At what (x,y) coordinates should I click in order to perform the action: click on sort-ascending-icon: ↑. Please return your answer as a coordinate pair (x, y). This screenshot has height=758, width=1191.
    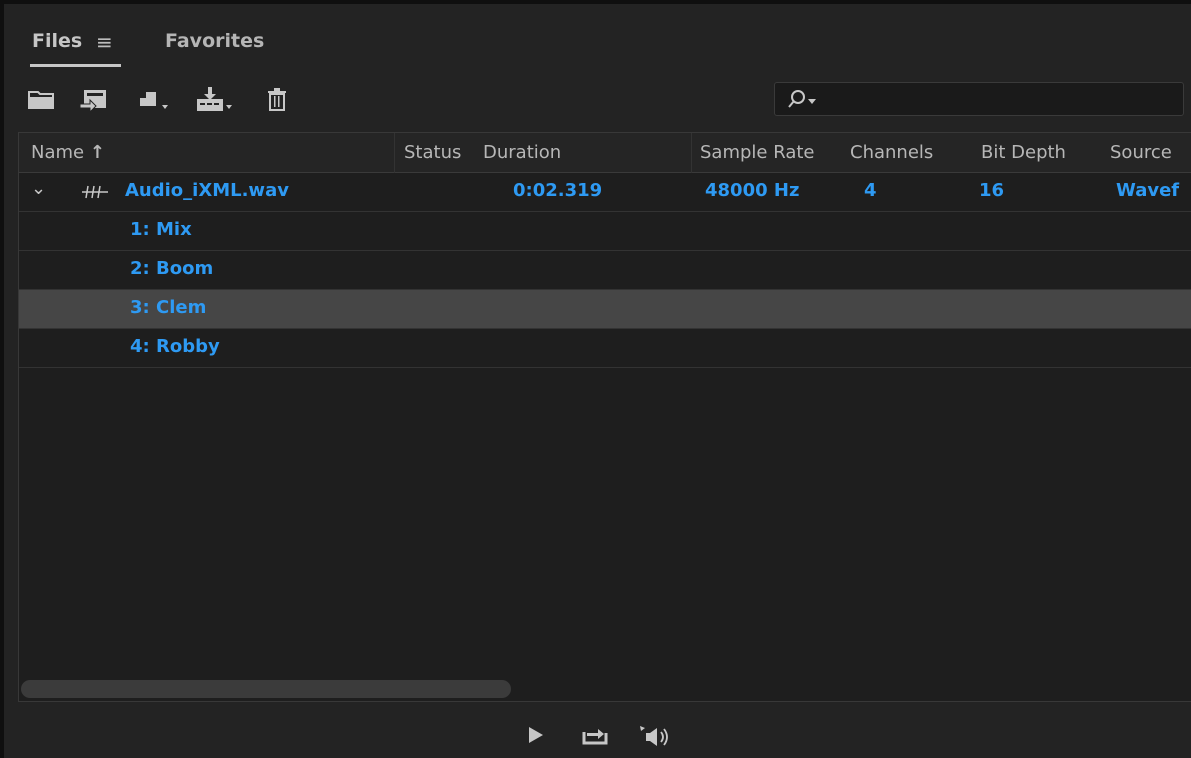
    Looking at the image, I should click on (97, 152).